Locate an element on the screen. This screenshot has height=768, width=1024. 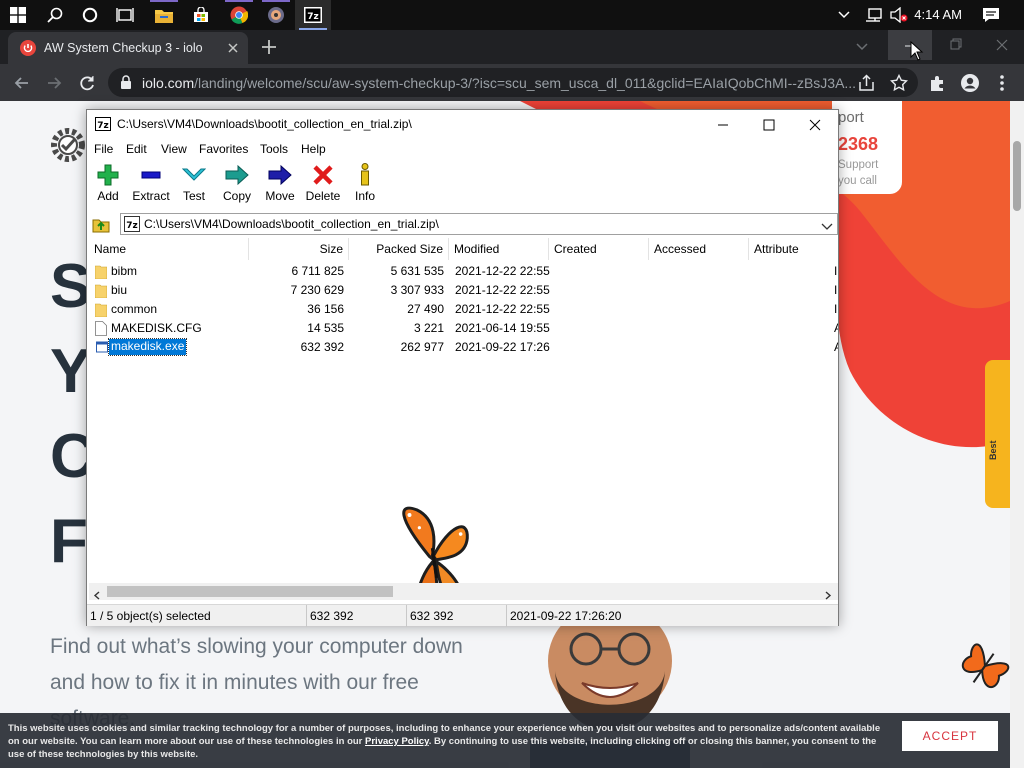
reload-icon is located at coordinates (87, 83).